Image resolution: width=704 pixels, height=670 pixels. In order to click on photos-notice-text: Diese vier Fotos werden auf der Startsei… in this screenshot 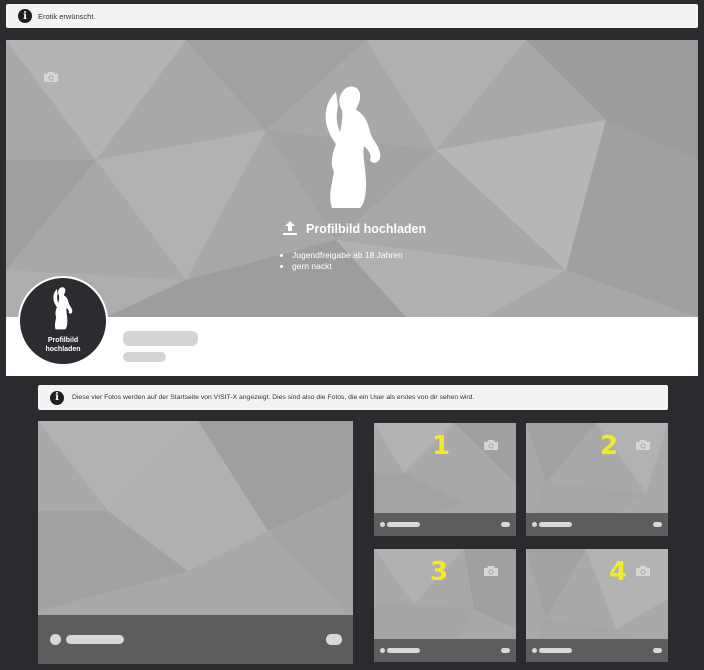, I will do `click(273, 397)`.